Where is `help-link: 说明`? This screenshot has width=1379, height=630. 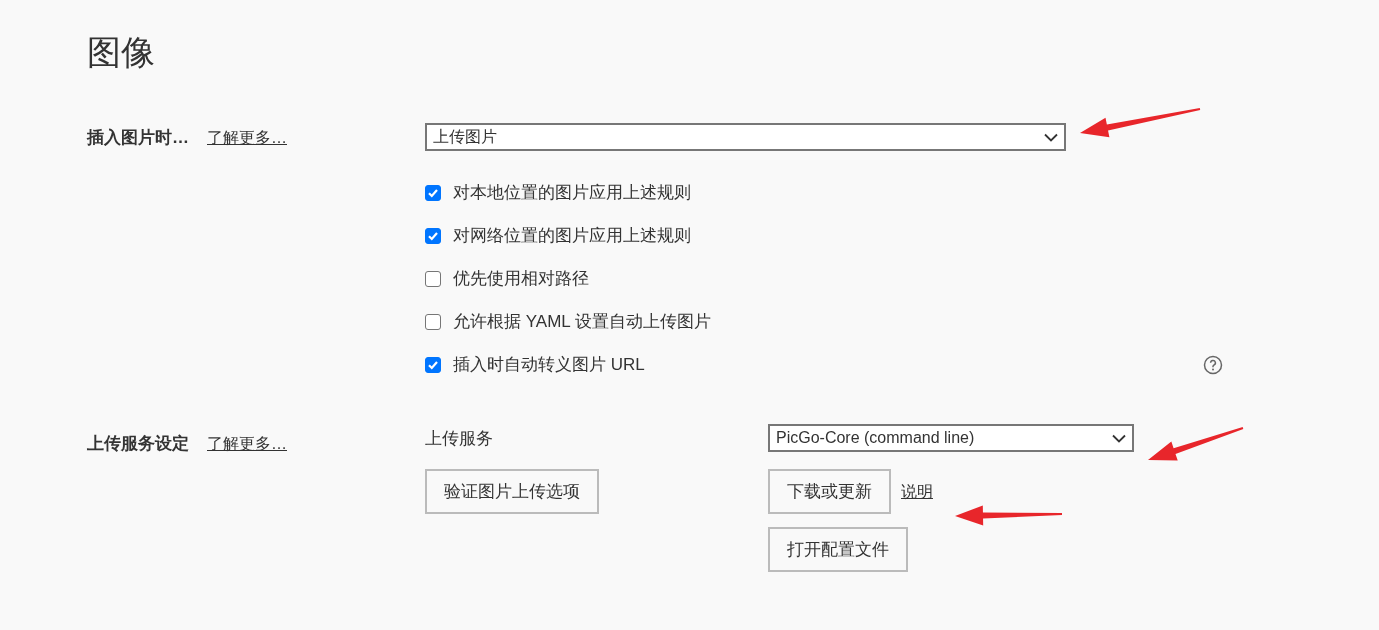
help-link: 说明 is located at coordinates (917, 491).